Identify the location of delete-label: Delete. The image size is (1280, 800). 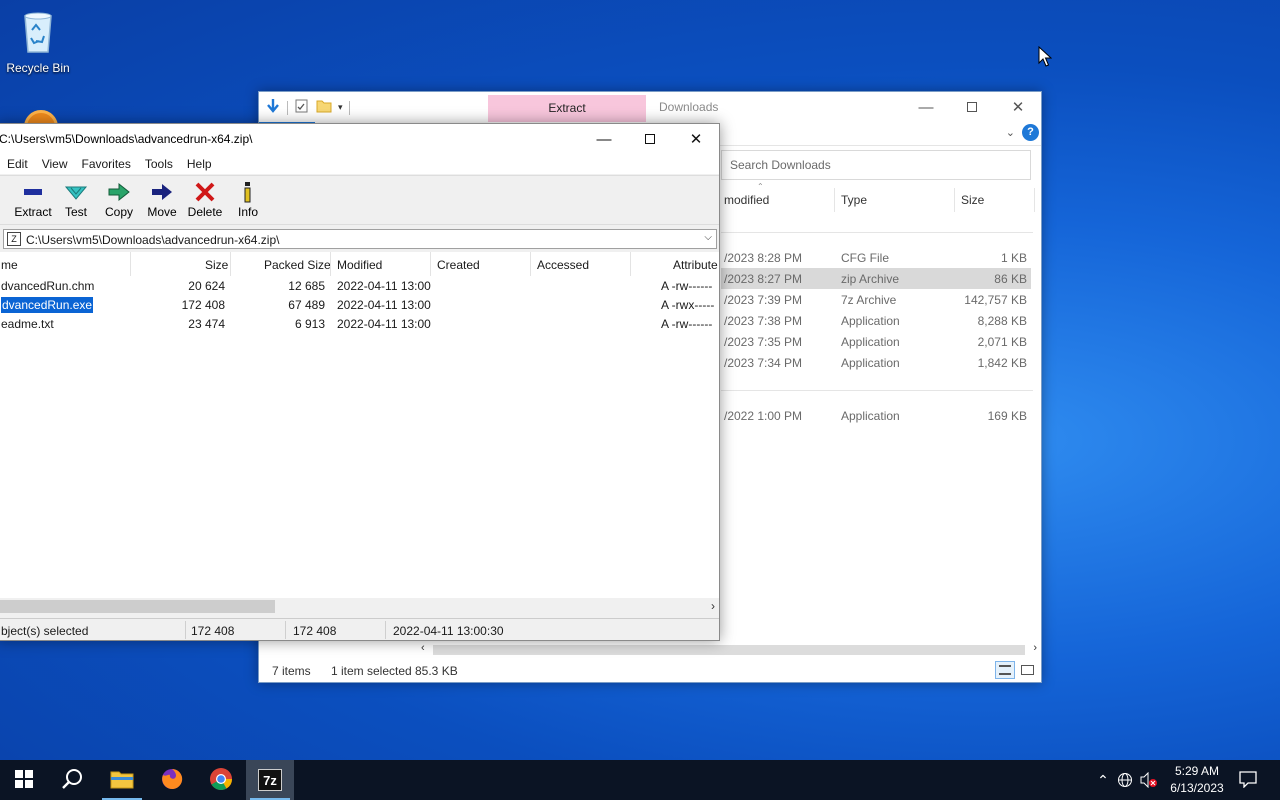
(205, 212).